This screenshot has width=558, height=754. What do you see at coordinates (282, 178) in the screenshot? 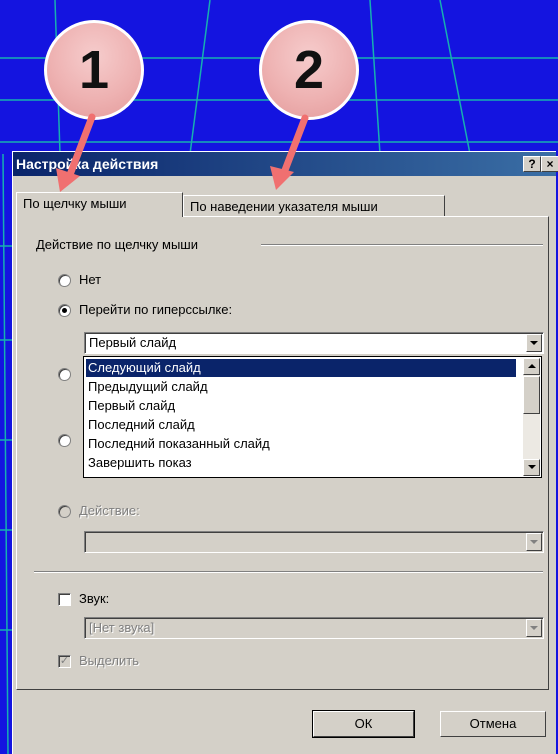
I see `arrow-2-head` at bounding box center [282, 178].